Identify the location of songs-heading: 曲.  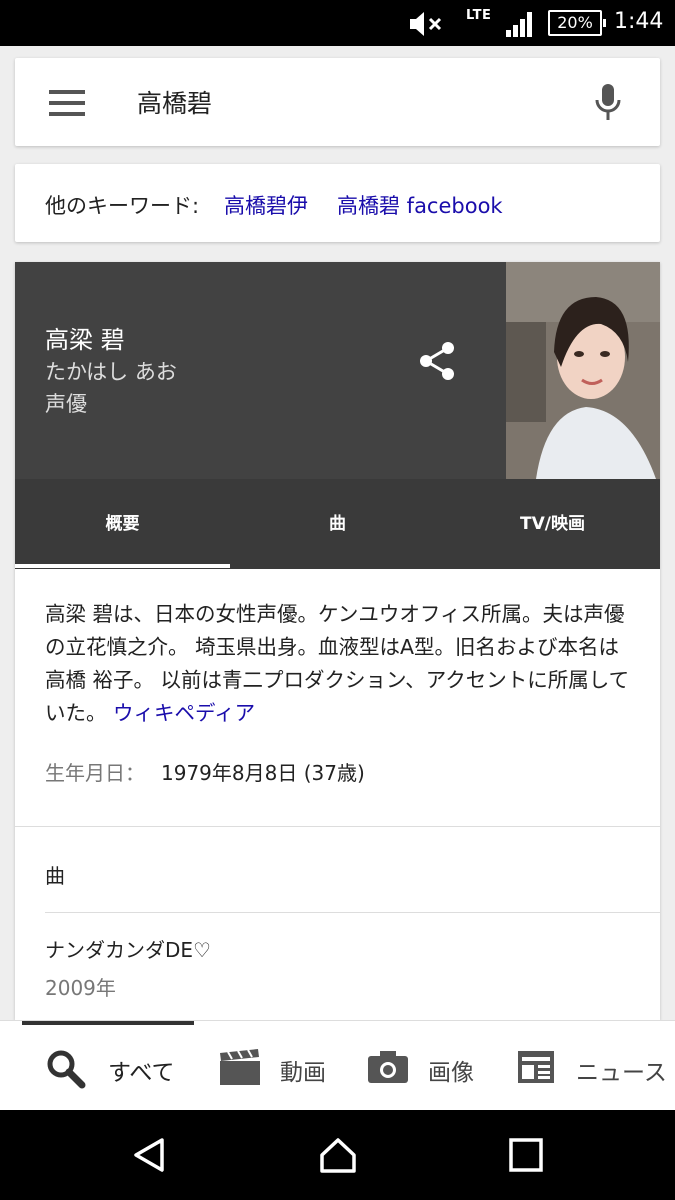
(55, 876).